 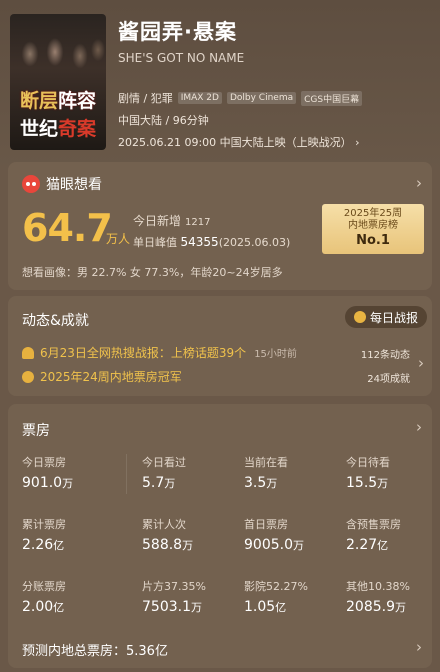 What do you see at coordinates (172, 221) in the screenshot?
I see `today-new: 今日新增 1217` at bounding box center [172, 221].